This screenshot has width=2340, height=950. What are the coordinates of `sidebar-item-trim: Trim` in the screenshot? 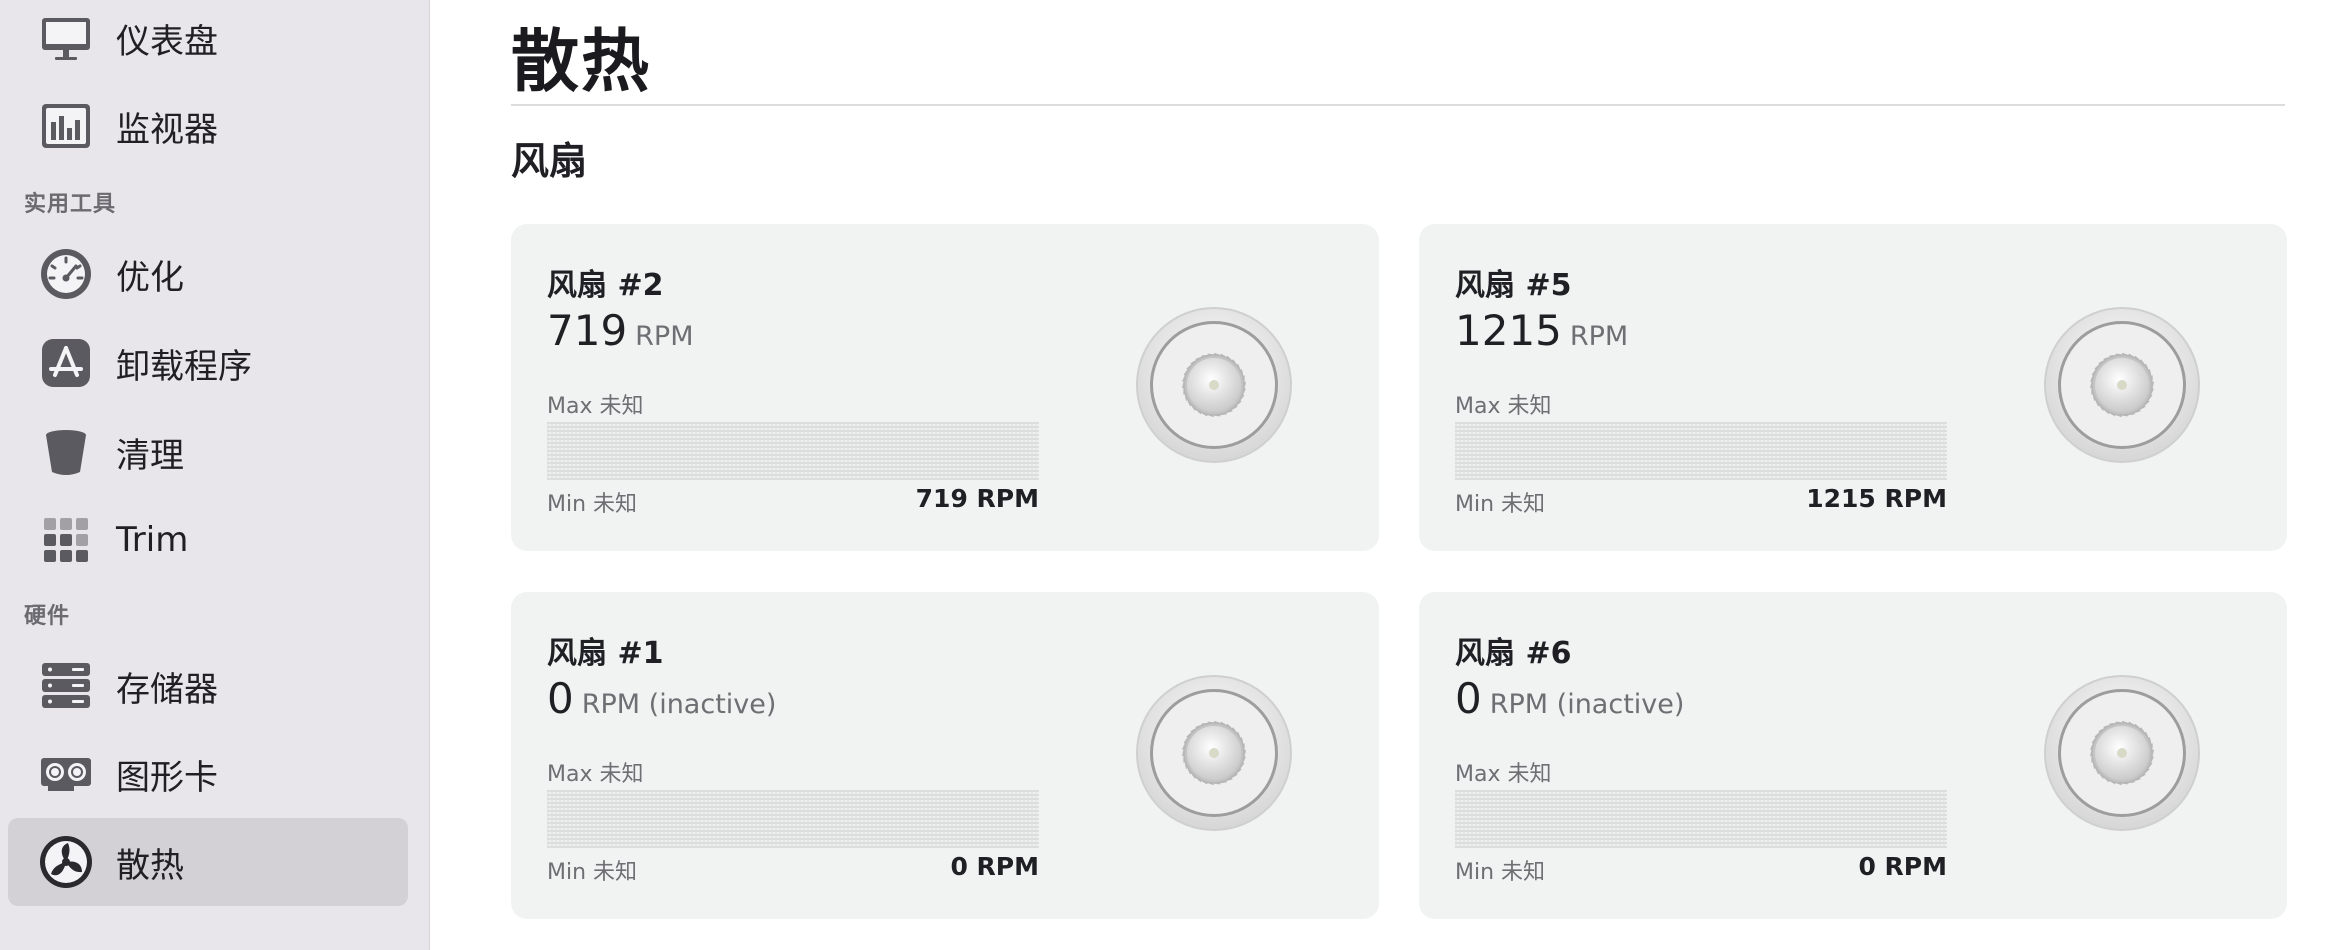 It's located at (208, 540).